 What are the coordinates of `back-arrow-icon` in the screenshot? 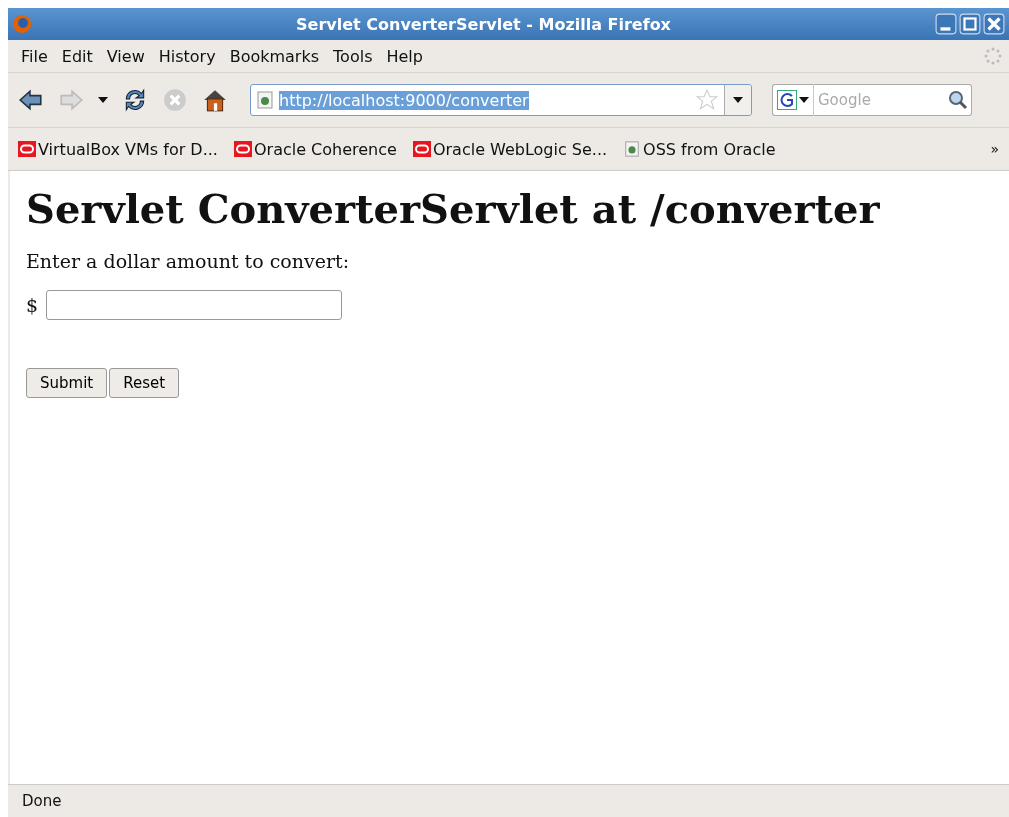 It's located at (31, 100).